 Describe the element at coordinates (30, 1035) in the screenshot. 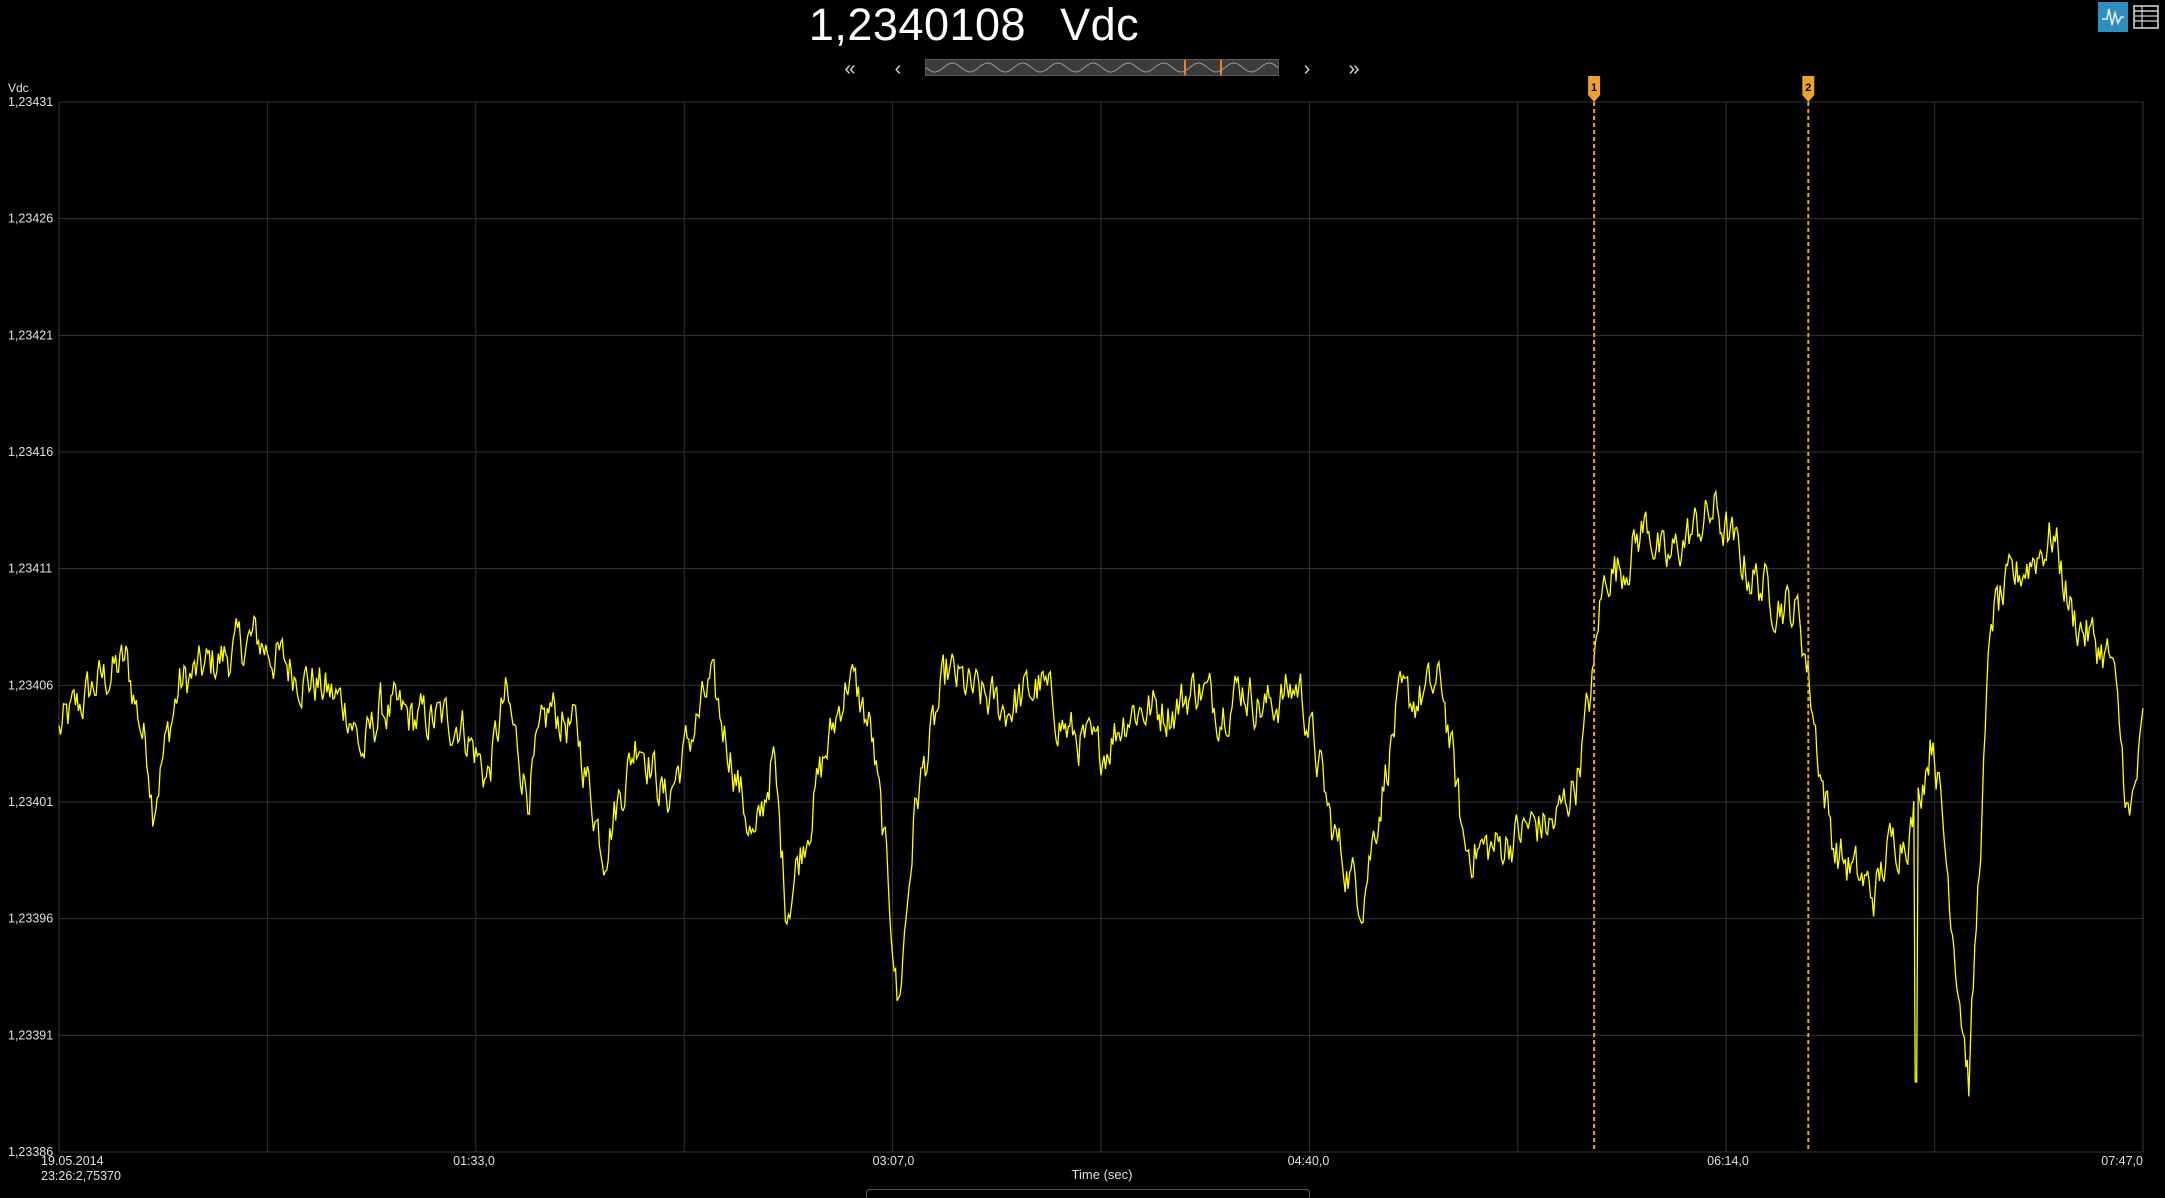

I see `y-tick-label: 1,23391` at that location.